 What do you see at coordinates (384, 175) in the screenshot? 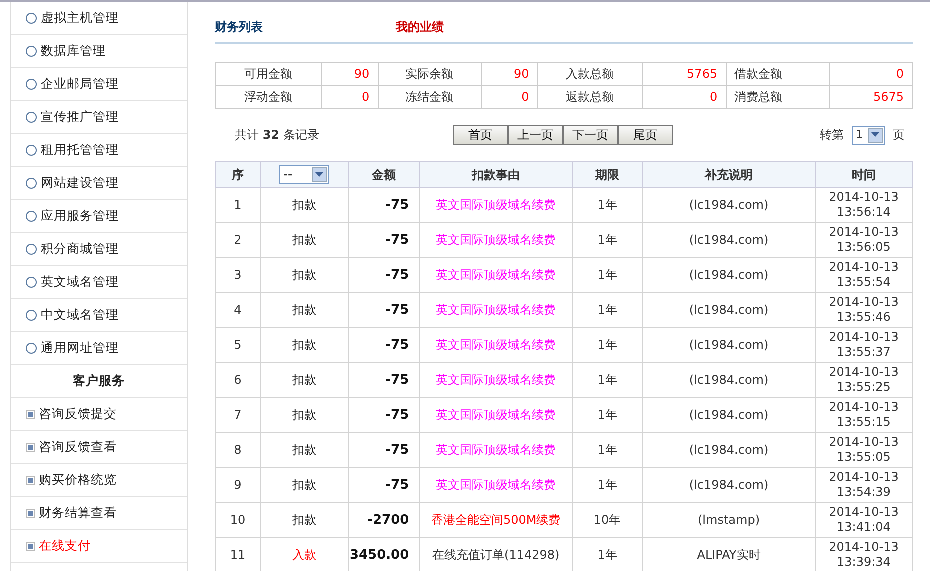
I see `column-header: 金额` at bounding box center [384, 175].